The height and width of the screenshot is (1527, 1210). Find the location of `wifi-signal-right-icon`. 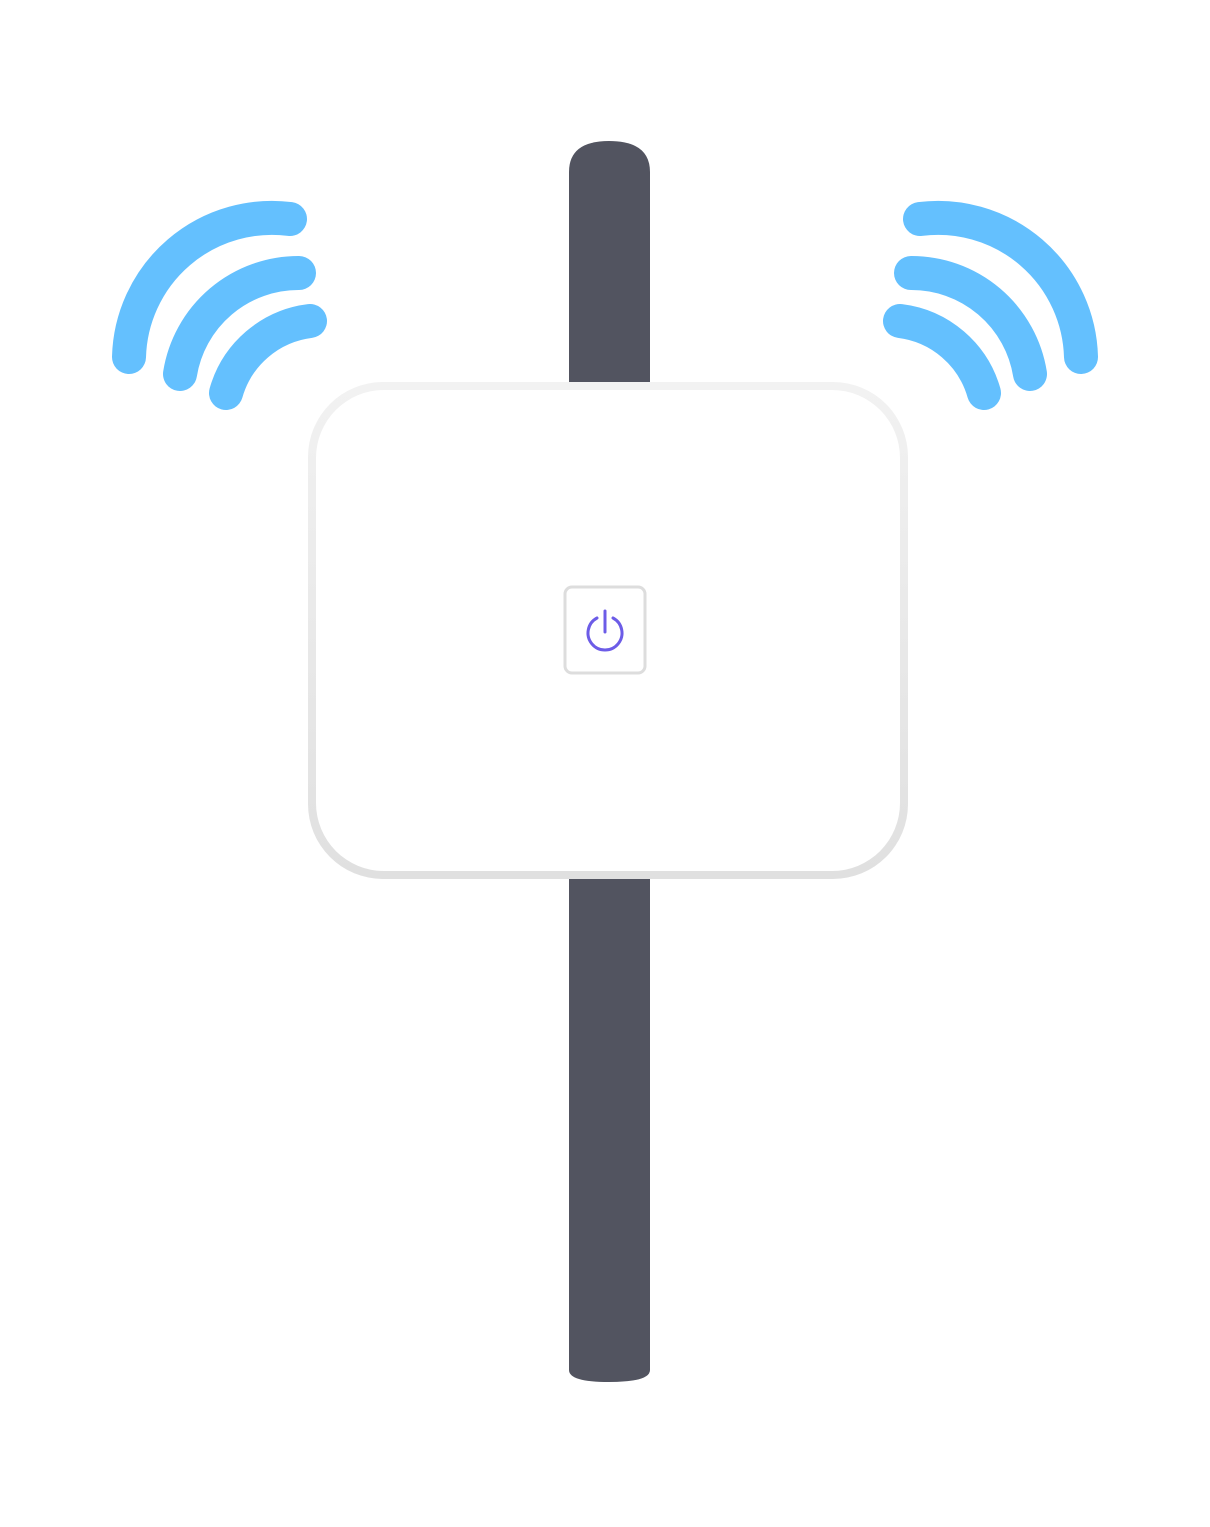

wifi-signal-right-icon is located at coordinates (990, 305).